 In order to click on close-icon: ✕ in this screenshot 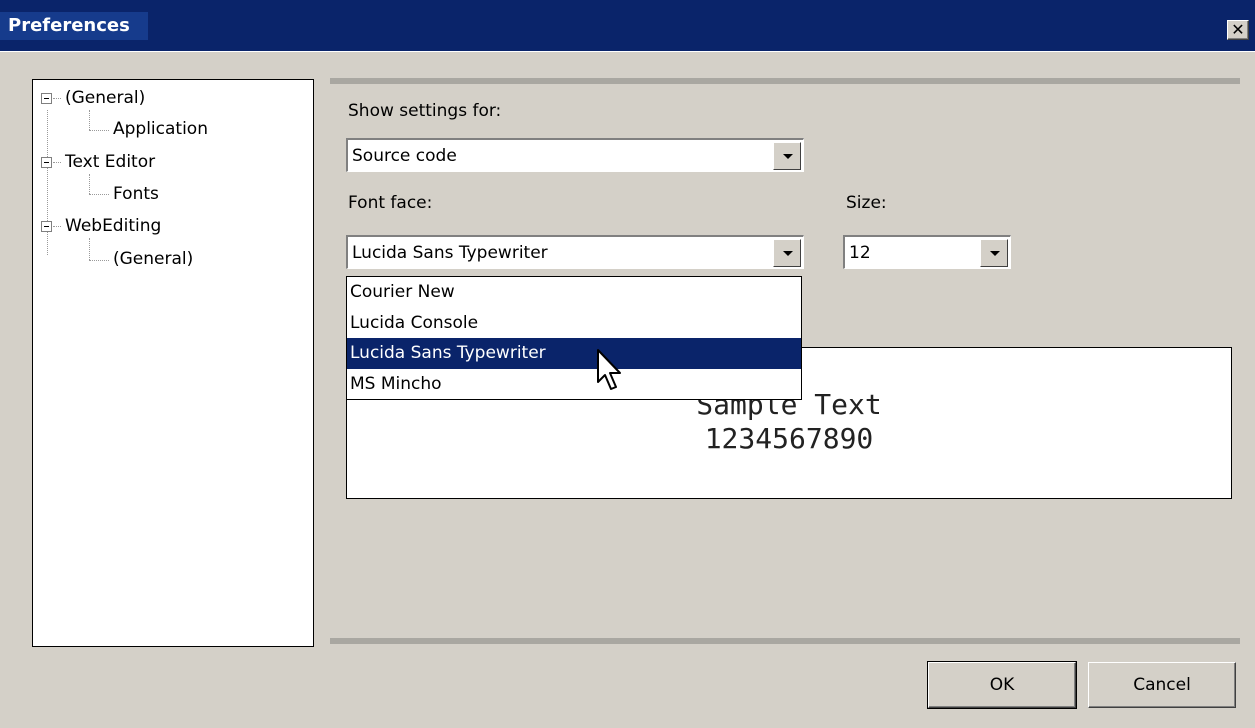, I will do `click(1238, 29)`.